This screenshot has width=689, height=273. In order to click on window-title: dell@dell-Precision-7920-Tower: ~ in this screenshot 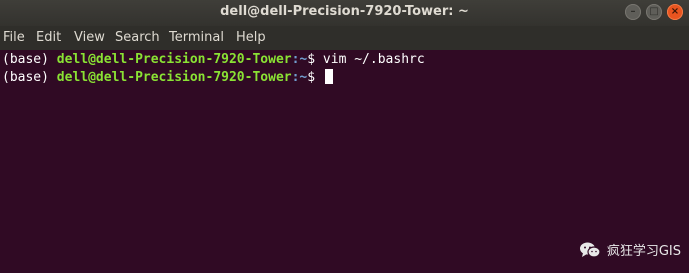, I will do `click(344, 11)`.